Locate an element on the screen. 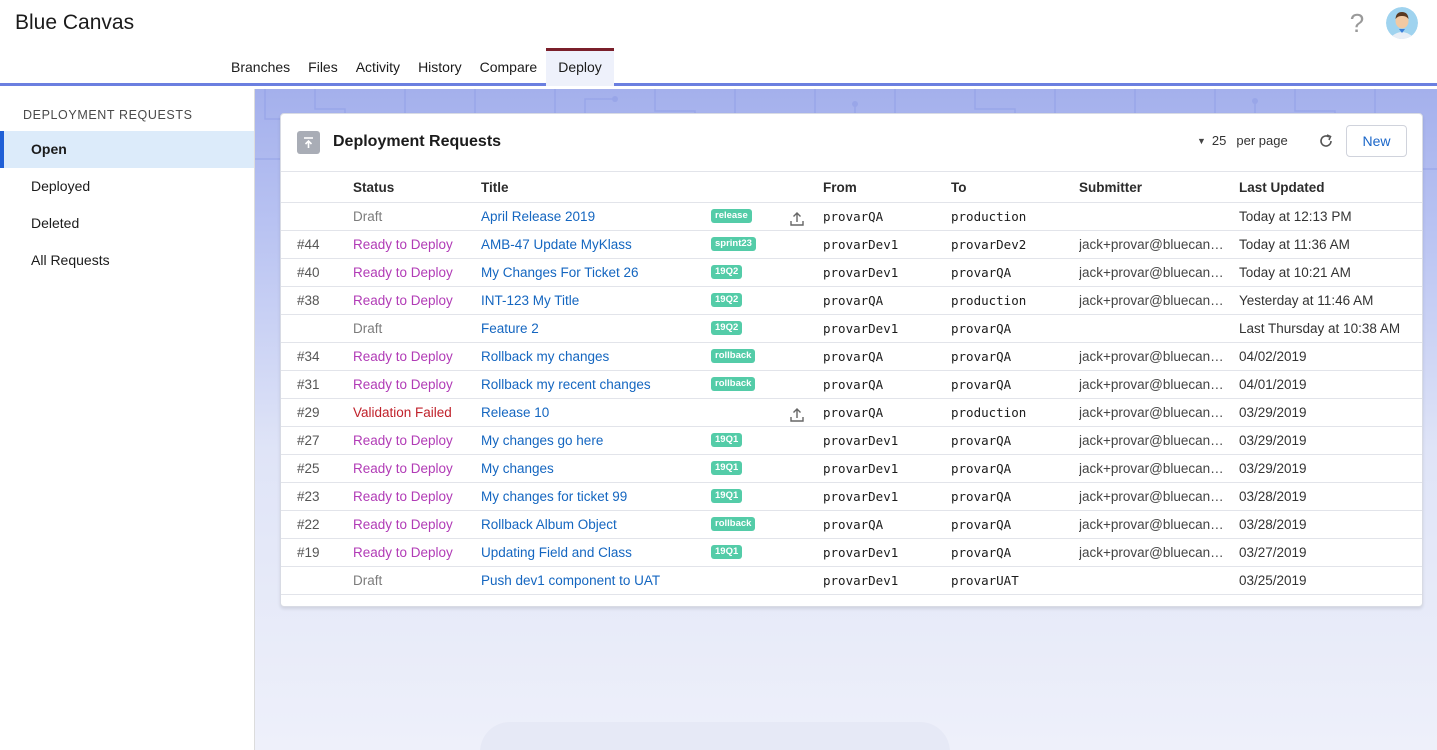 The height and width of the screenshot is (750, 1437). refresh-icon is located at coordinates (1326, 141).